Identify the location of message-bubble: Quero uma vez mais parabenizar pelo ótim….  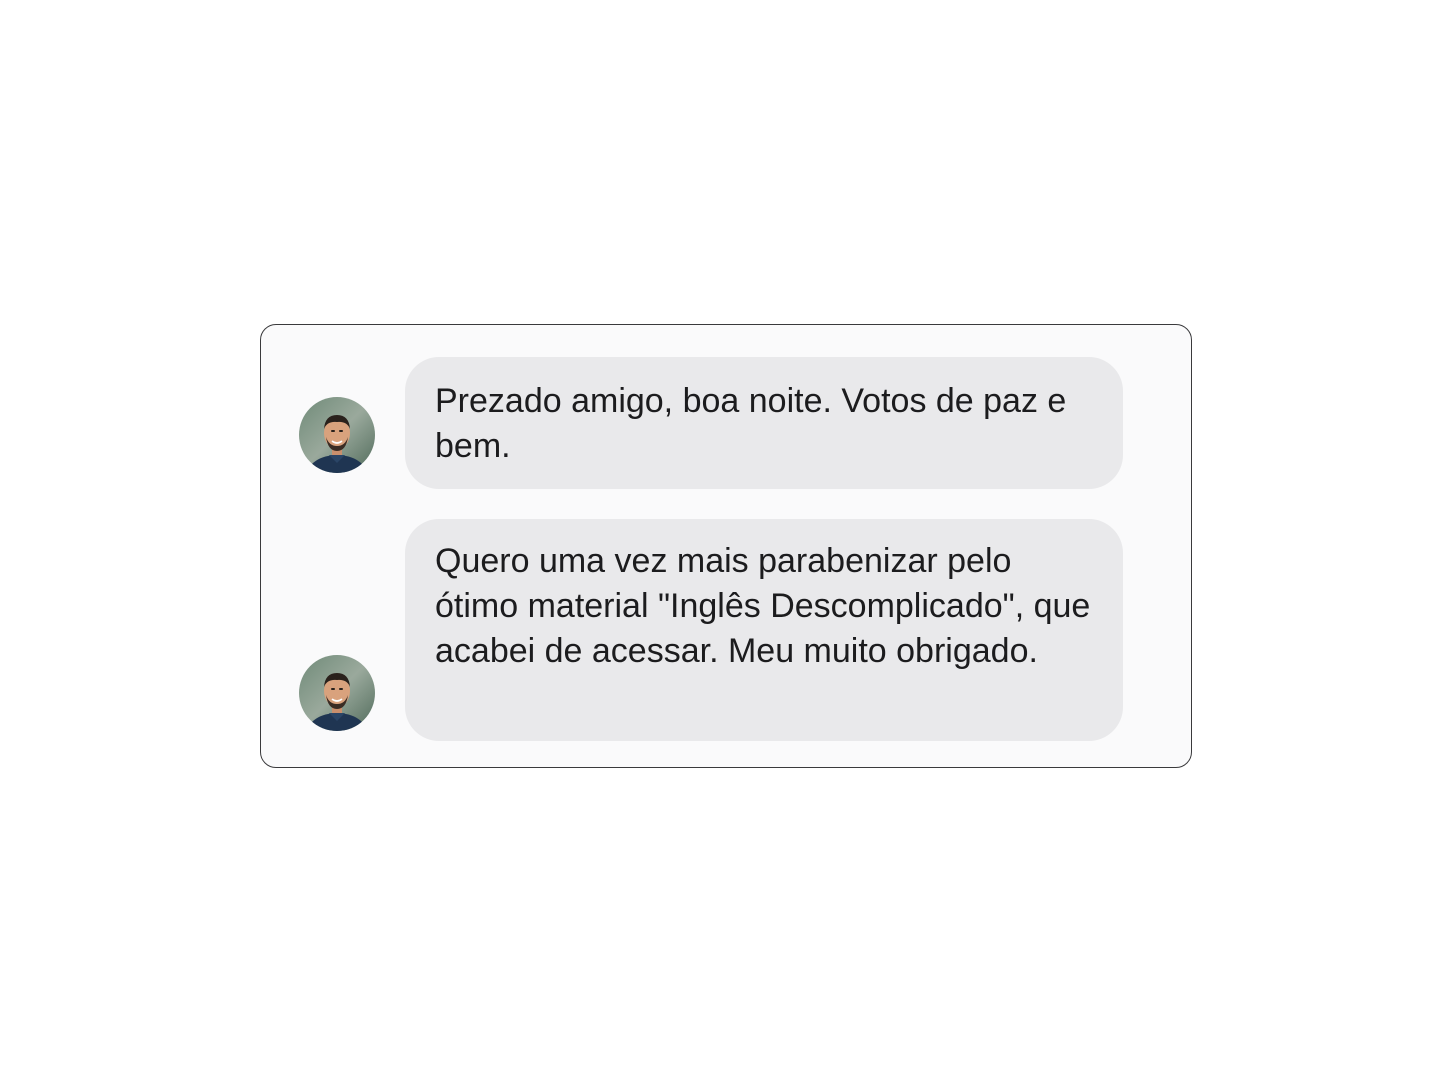
(764, 630).